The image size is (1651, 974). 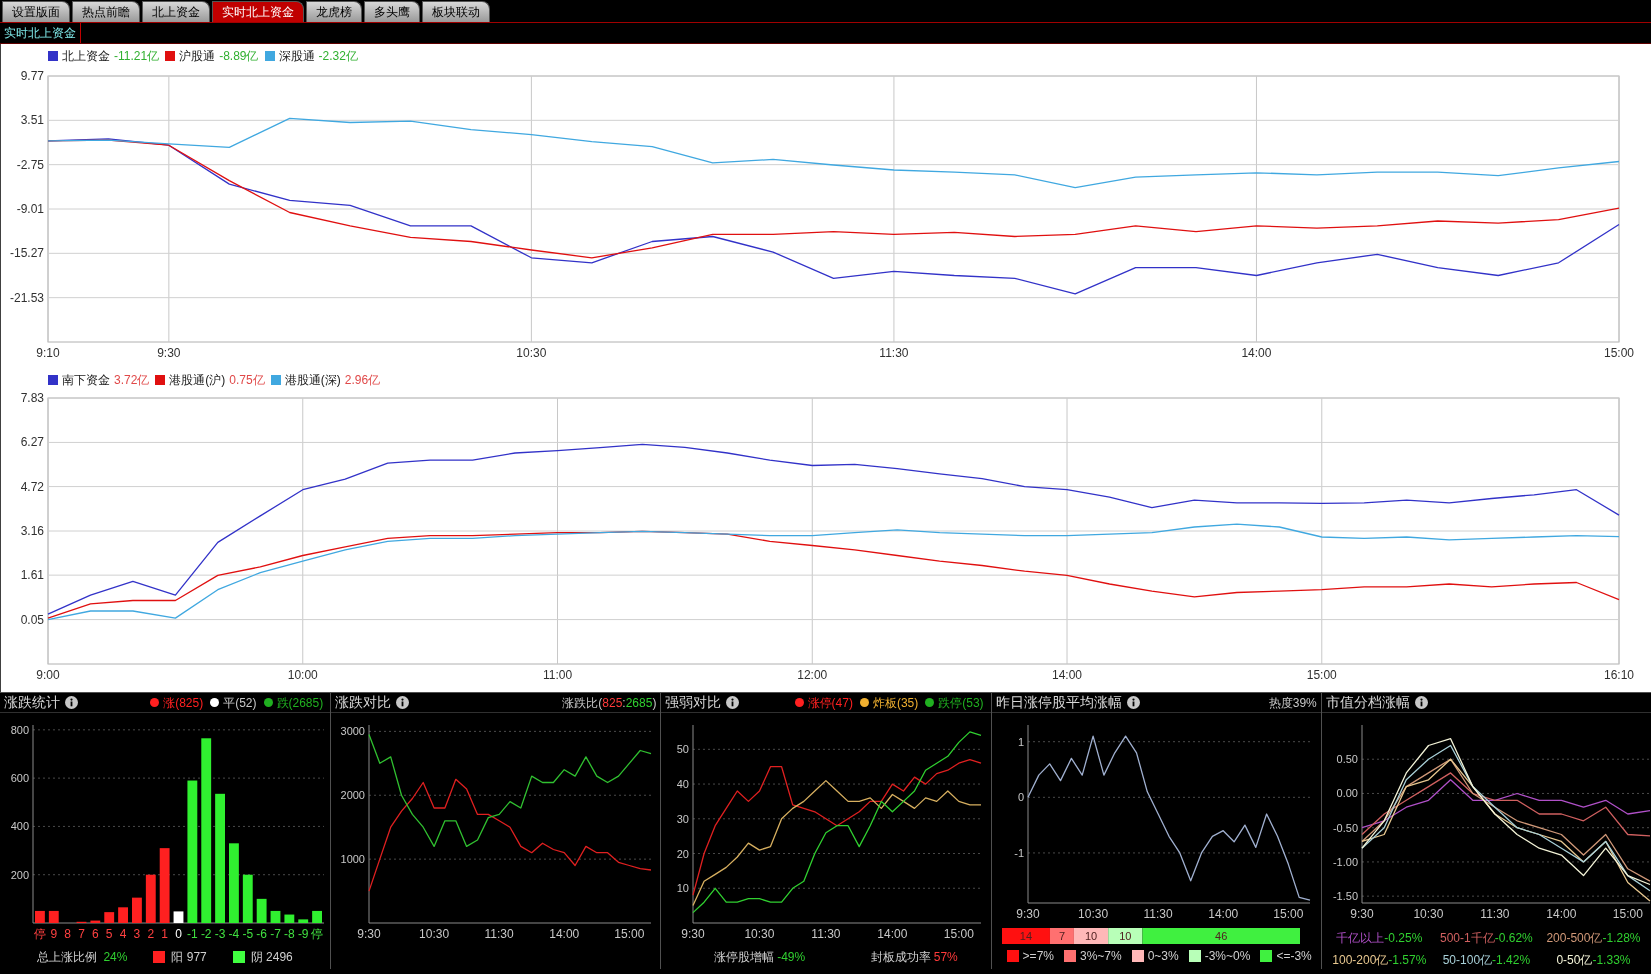 I want to click on axis-label: 40, so click(x=683, y=784).